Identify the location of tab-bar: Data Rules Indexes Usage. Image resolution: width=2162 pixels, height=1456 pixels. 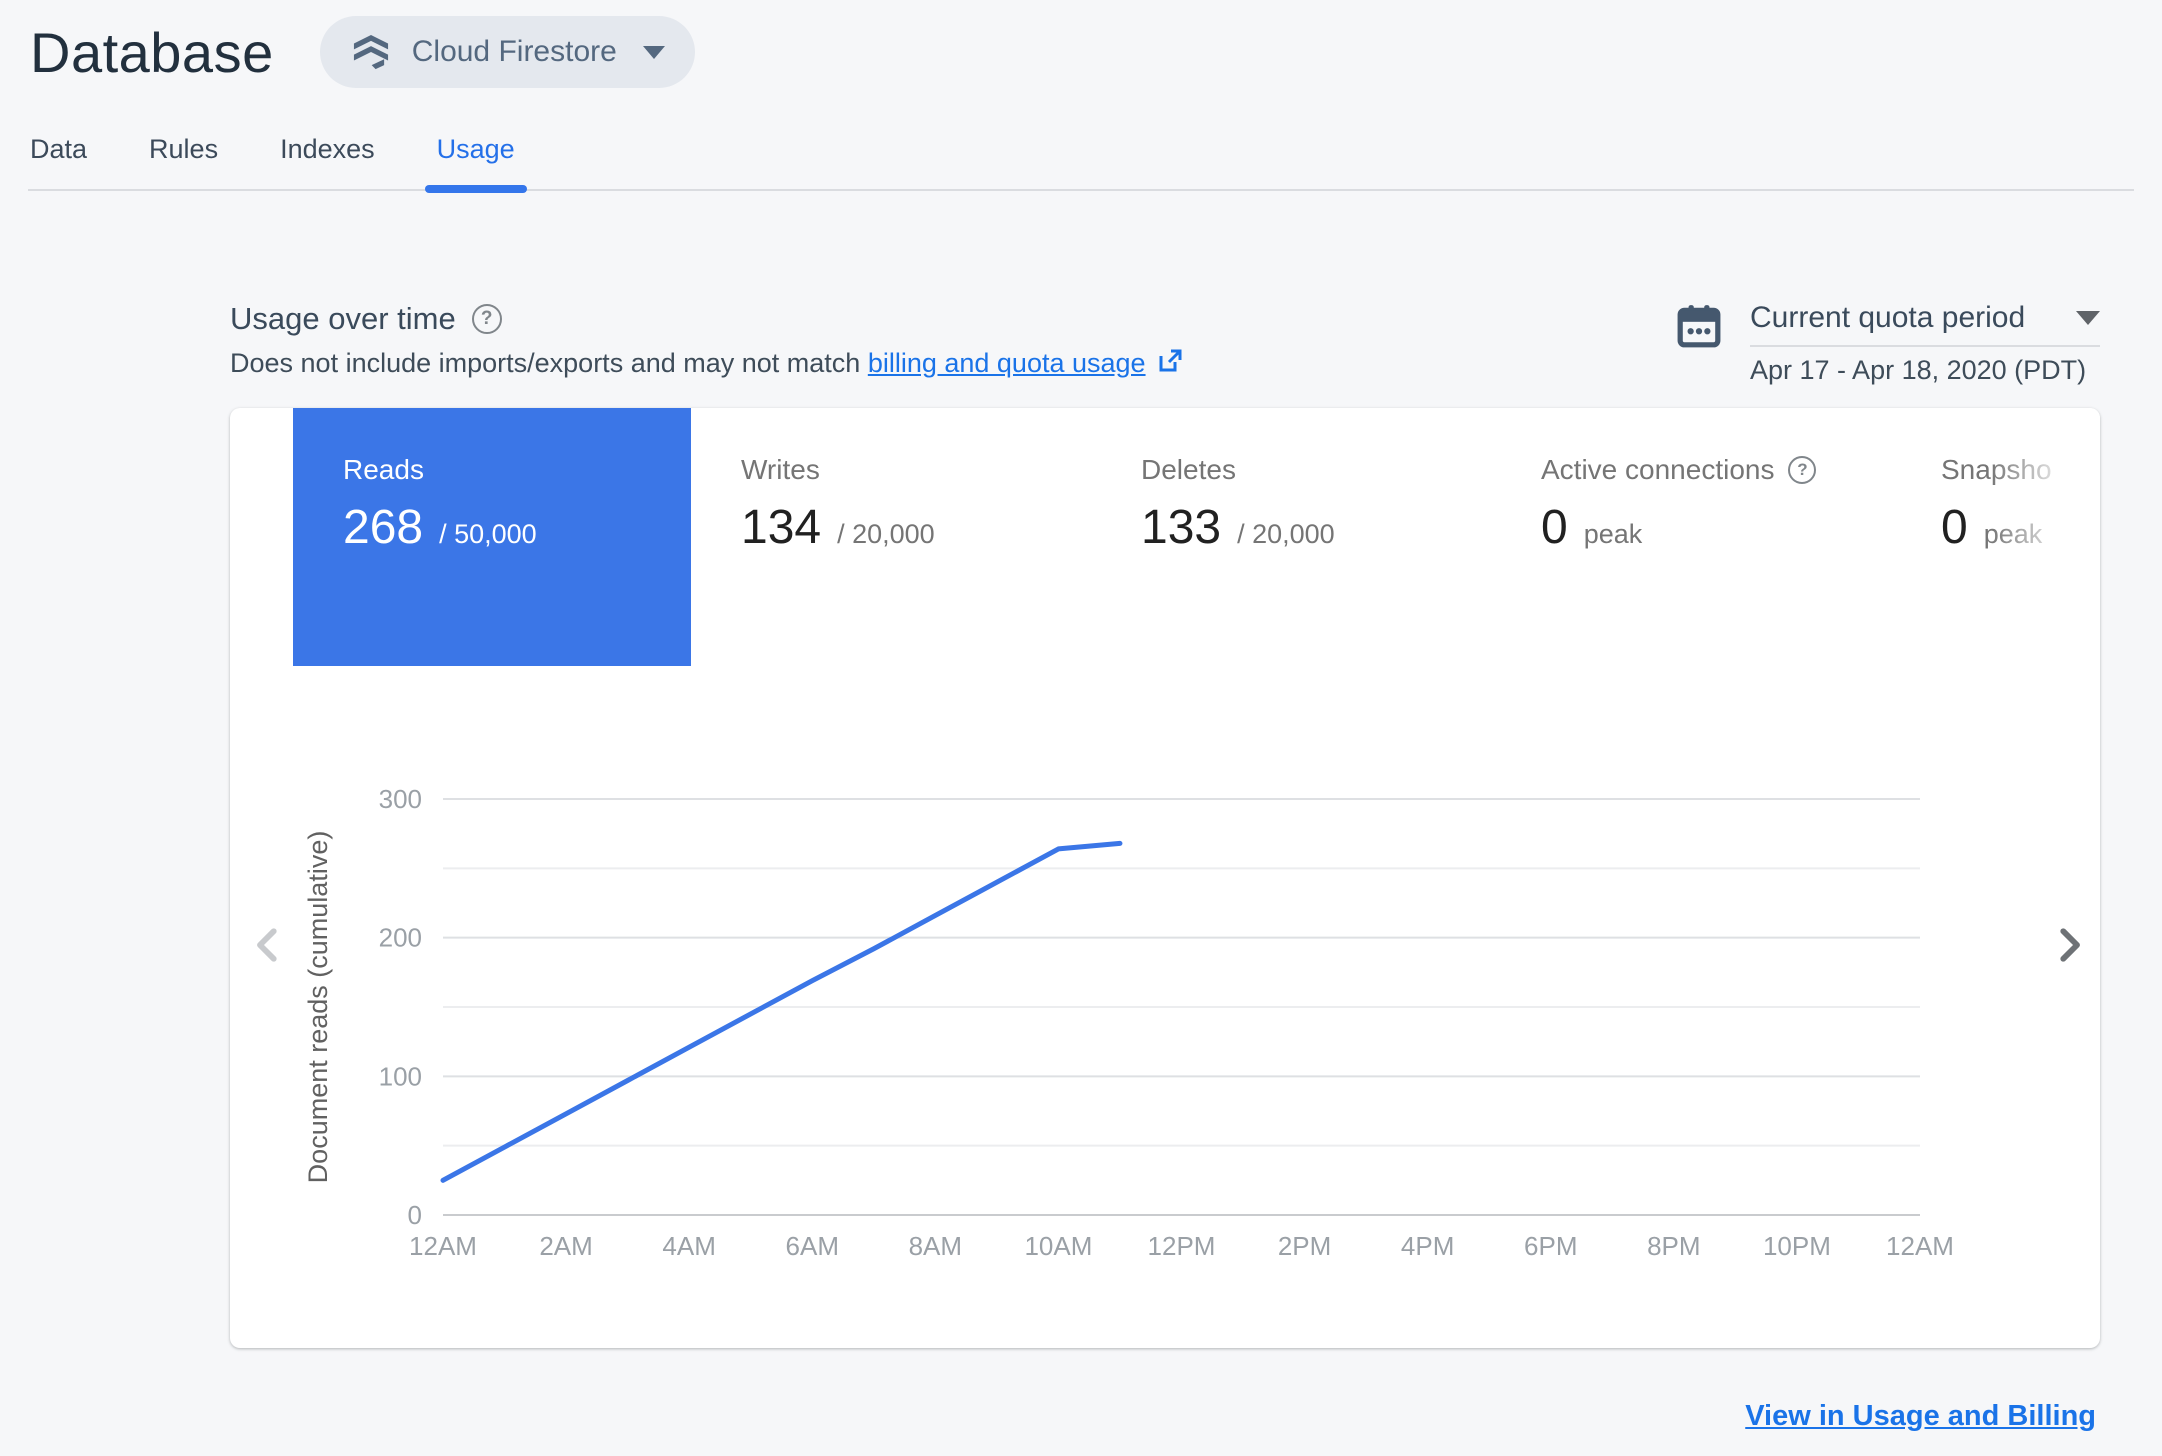
(1081, 153).